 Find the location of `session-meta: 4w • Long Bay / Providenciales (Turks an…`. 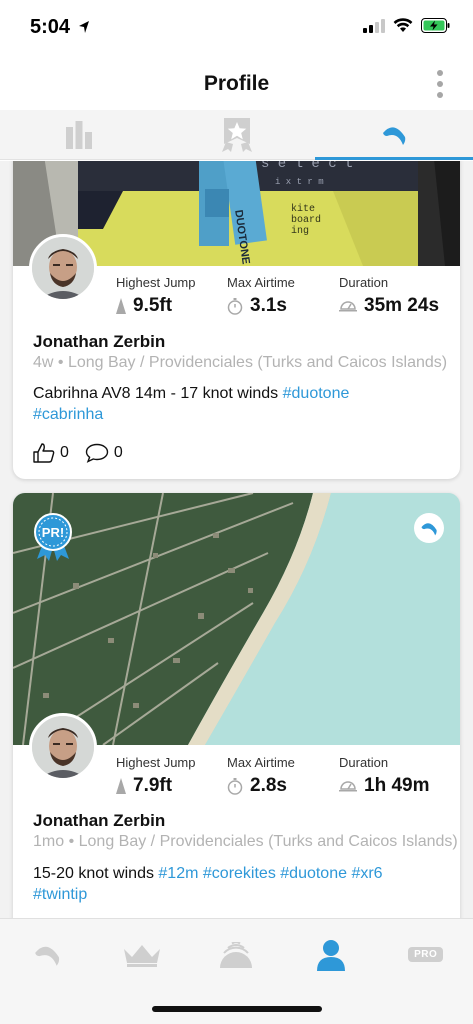

session-meta: 4w • Long Bay / Providenciales (Turks an… is located at coordinates (240, 362).